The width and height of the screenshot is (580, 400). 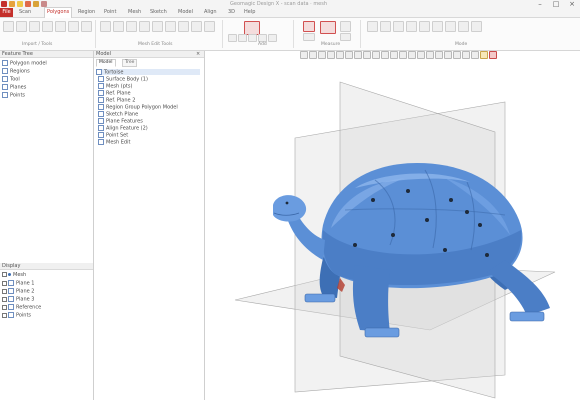 What do you see at coordinates (476, 26) in the screenshot?
I see `invert-mode-icon` at bounding box center [476, 26].